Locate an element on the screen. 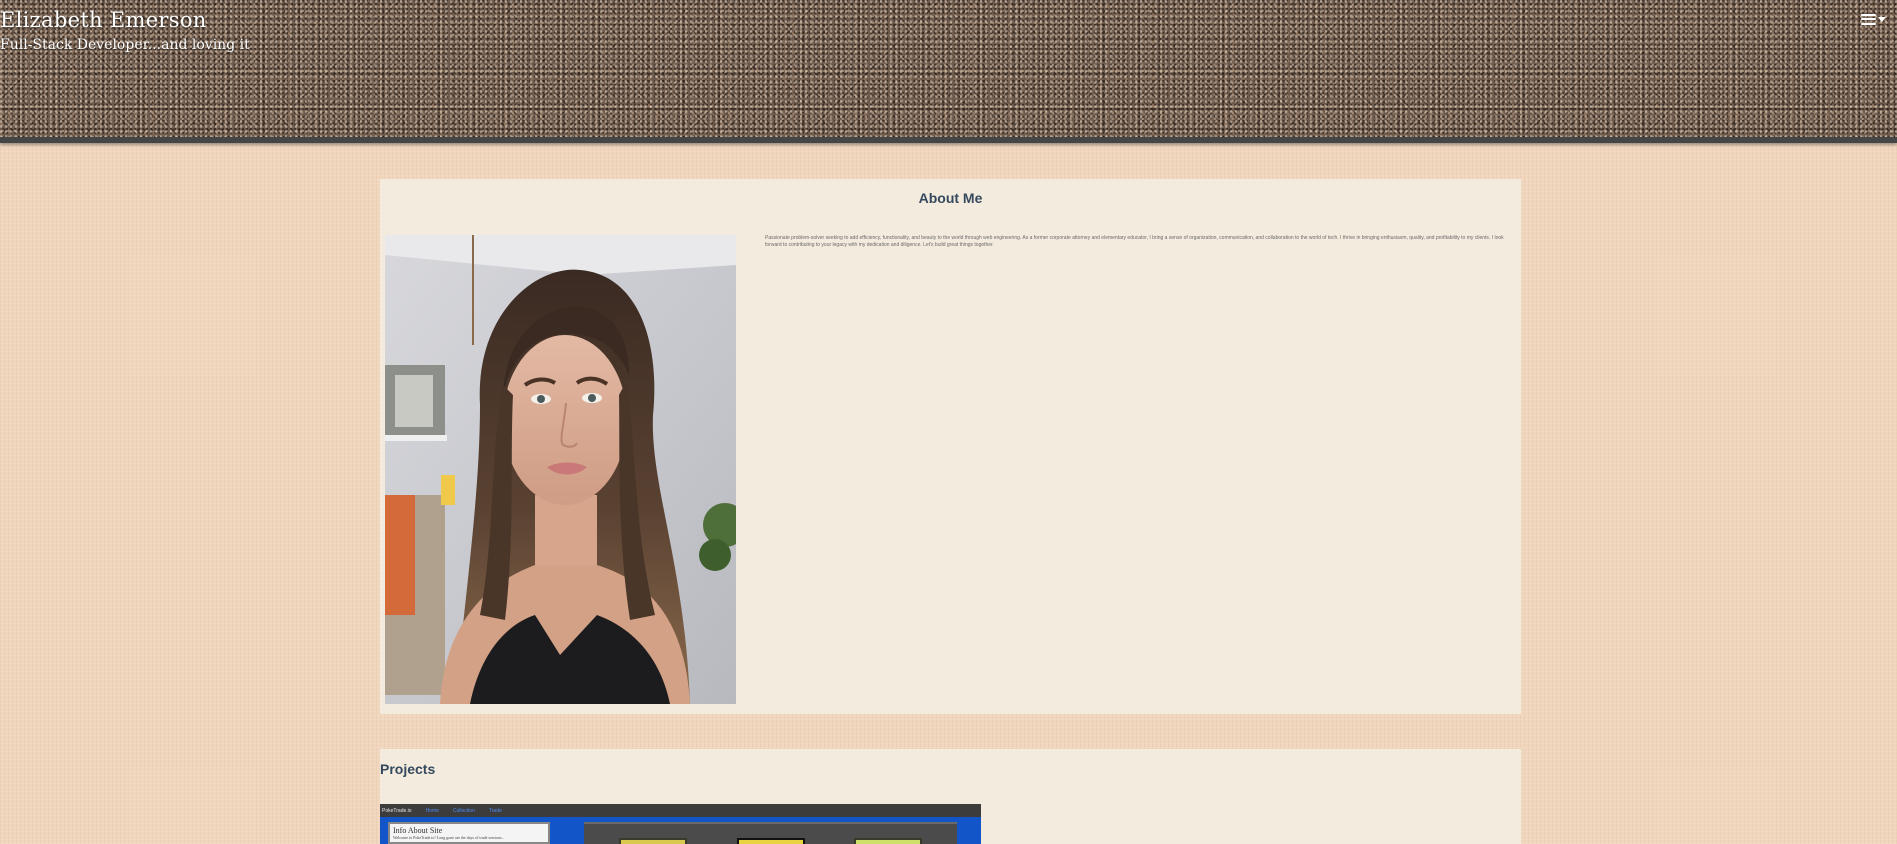 The height and width of the screenshot is (844, 1897). profile-photo is located at coordinates (560, 469).